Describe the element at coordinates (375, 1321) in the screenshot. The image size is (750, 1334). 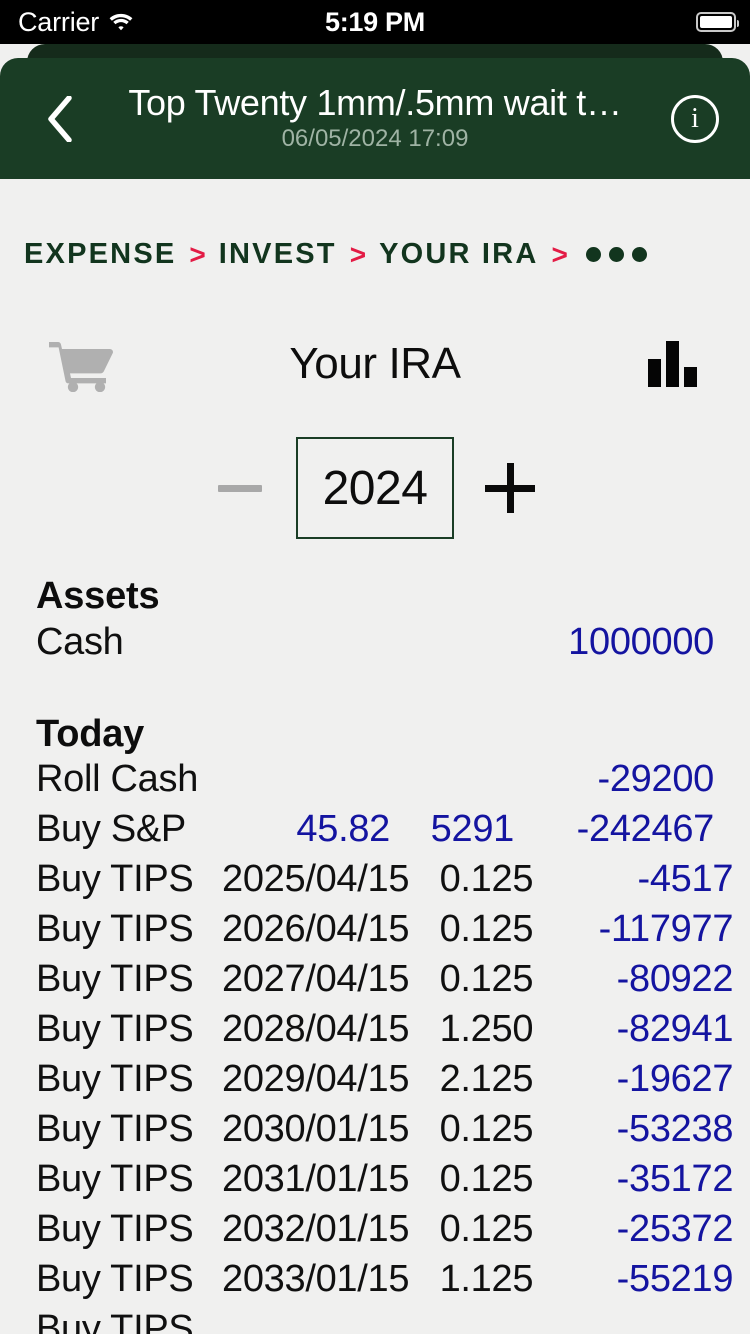
I see `table-row: Buy TIPS` at that location.